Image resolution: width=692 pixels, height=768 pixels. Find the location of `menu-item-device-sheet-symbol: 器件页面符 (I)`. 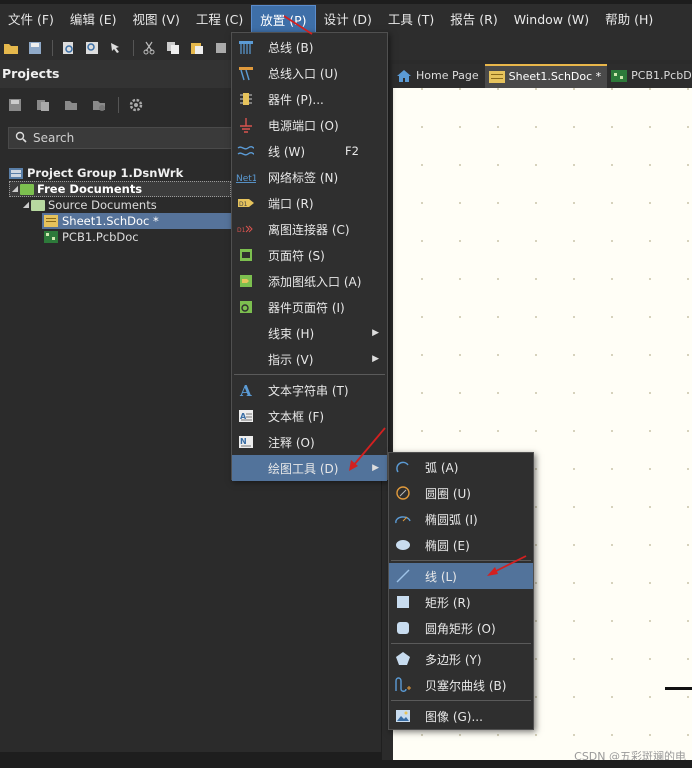

menu-item-device-sheet-symbol: 器件页面符 (I) is located at coordinates (309, 307).